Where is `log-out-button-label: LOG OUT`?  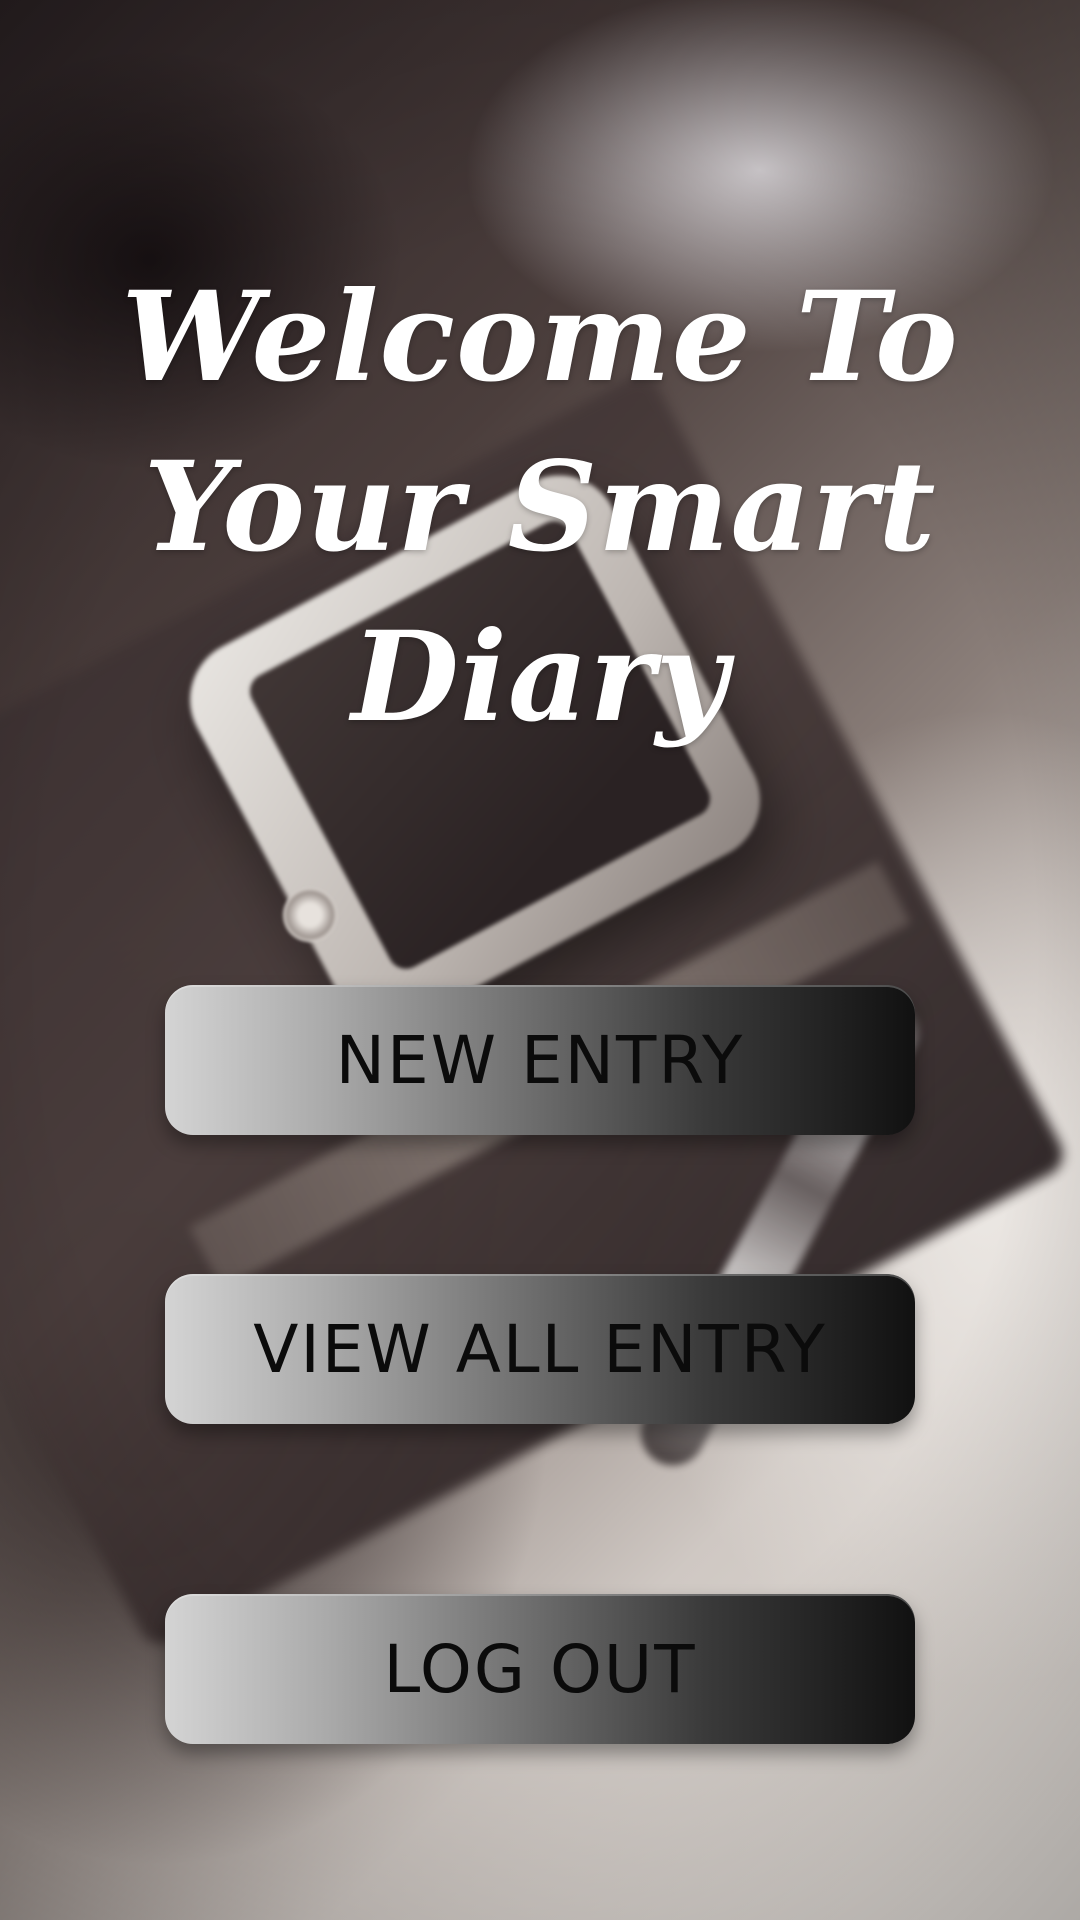 log-out-button-label: LOG OUT is located at coordinates (540, 1669).